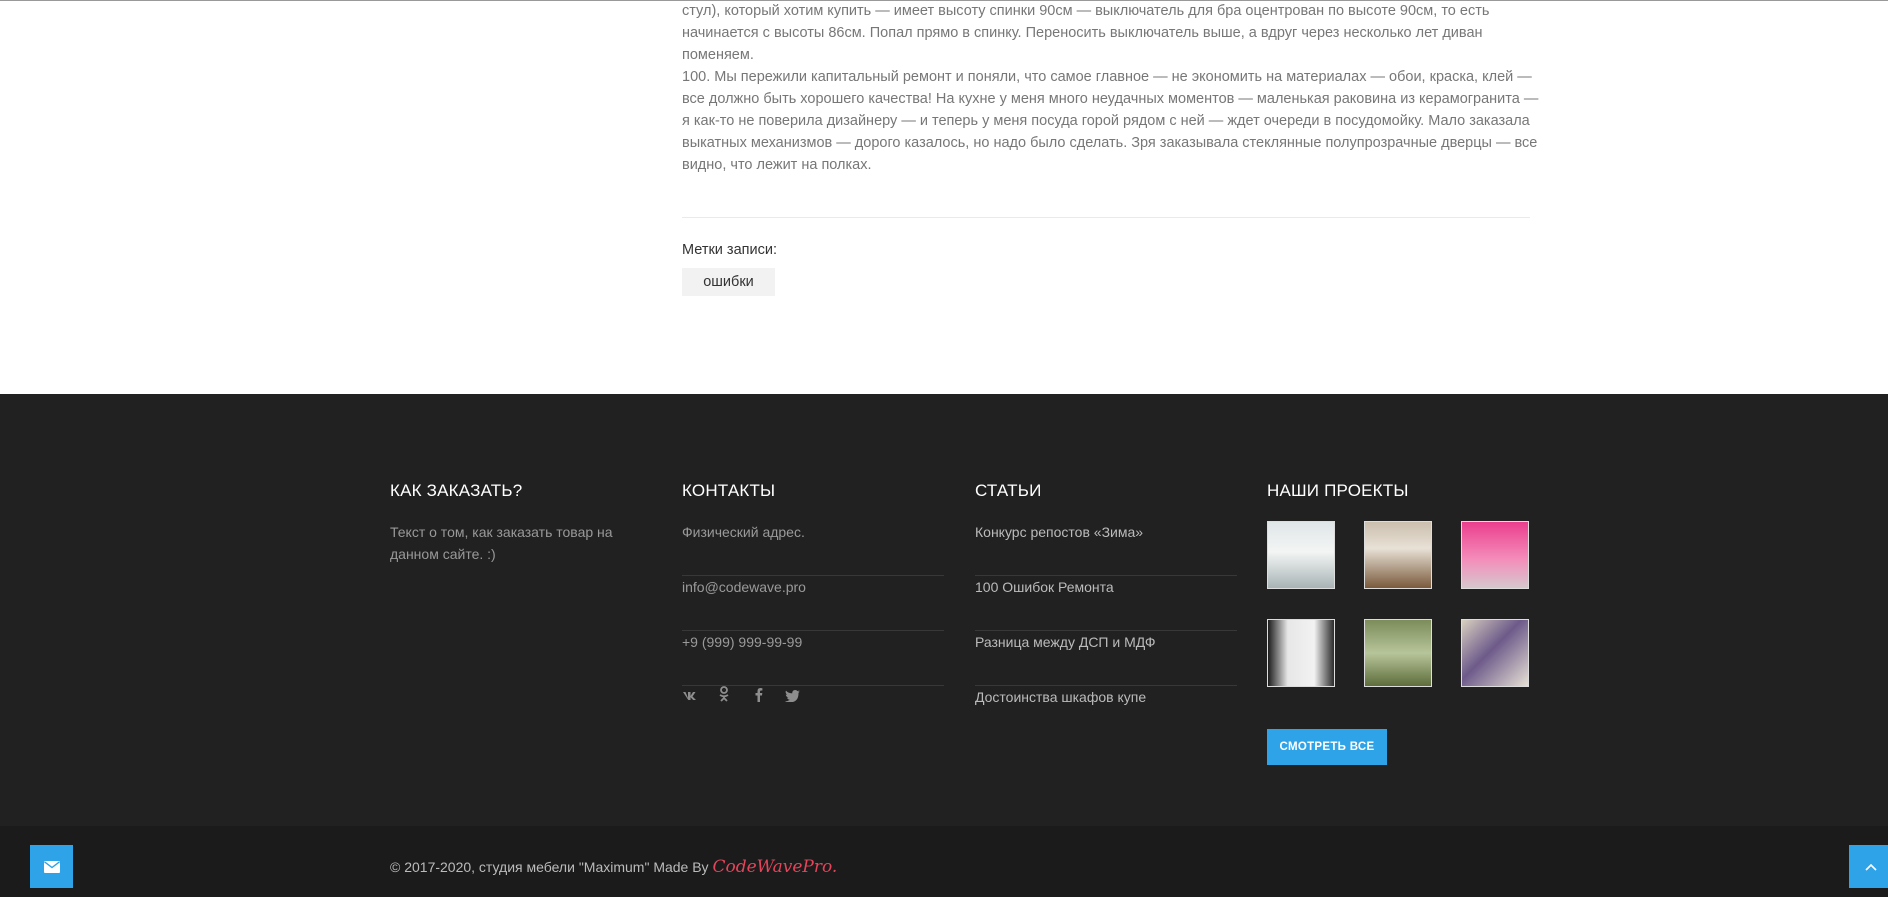 This screenshot has width=1888, height=897. I want to click on contact-mail-button, so click(51, 866).